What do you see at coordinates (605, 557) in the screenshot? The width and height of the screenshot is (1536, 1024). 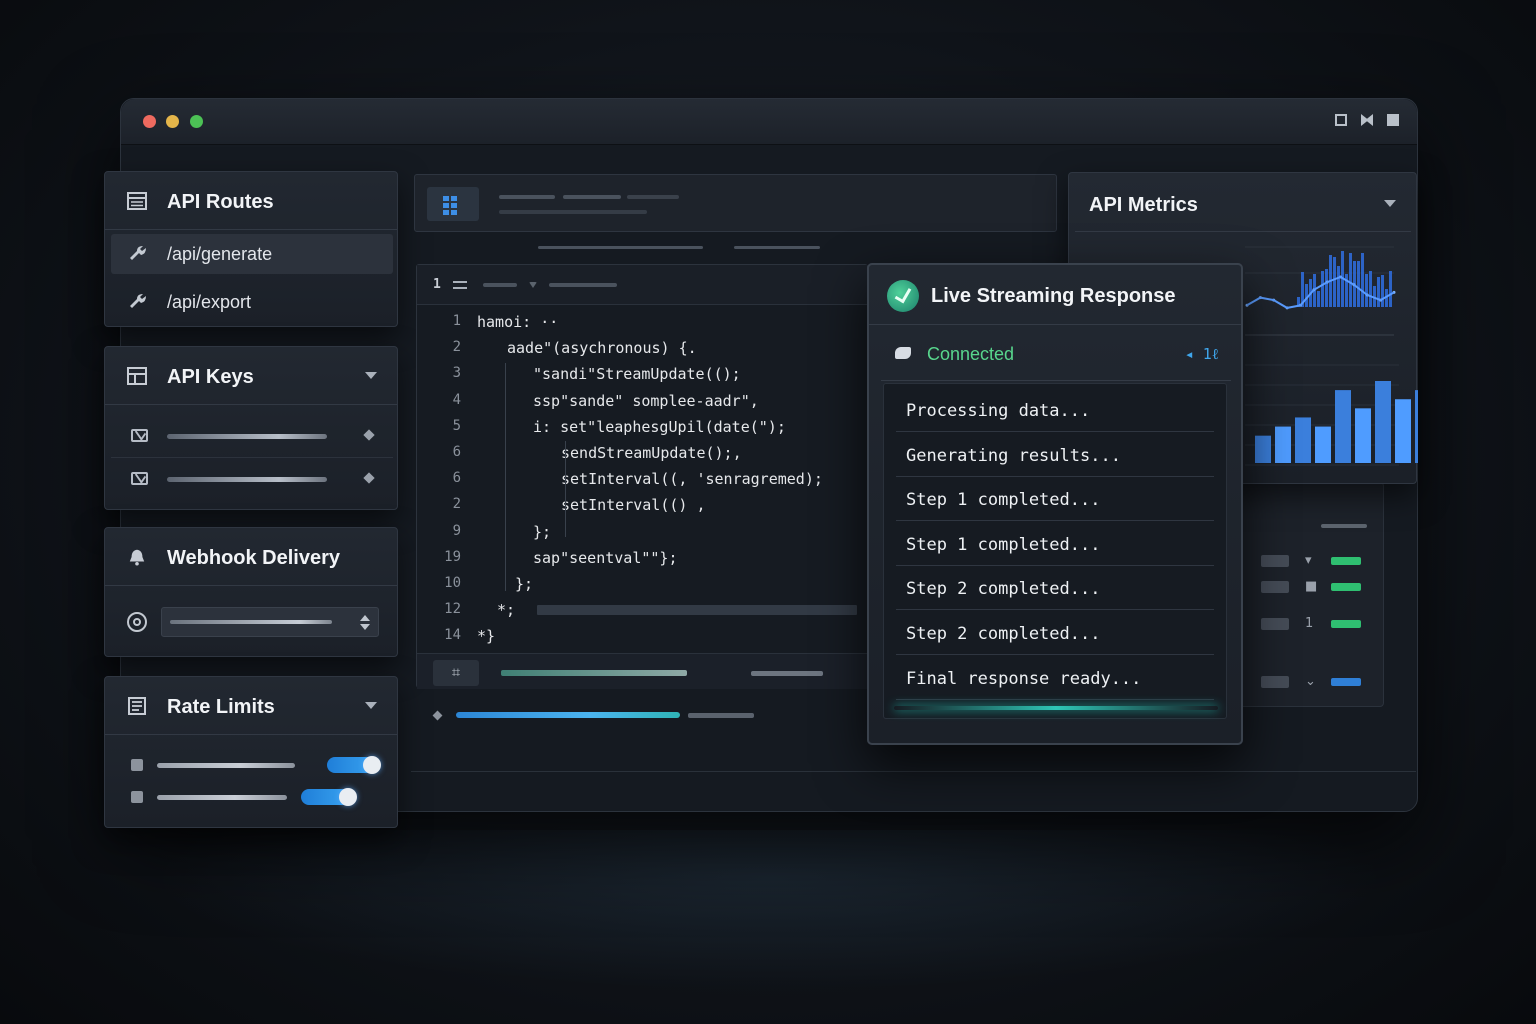 I see `code-text: sap"seentval""};` at bounding box center [605, 557].